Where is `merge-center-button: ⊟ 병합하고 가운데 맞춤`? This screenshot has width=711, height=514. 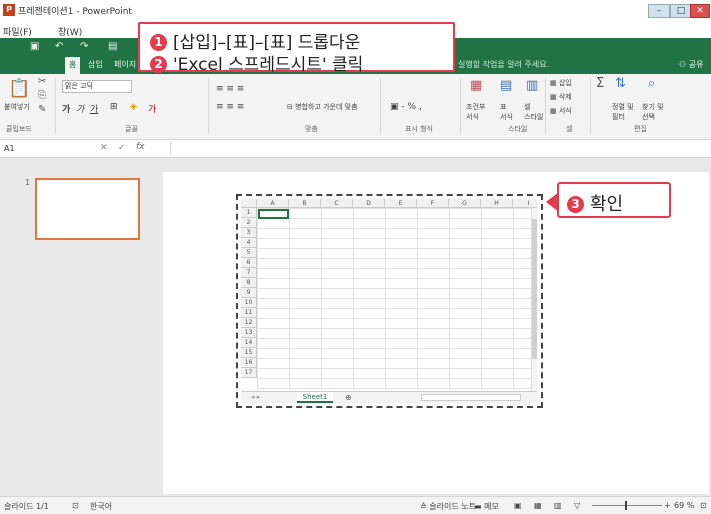 merge-center-button: ⊟ 병합하고 가운데 맞춤 is located at coordinates (322, 107).